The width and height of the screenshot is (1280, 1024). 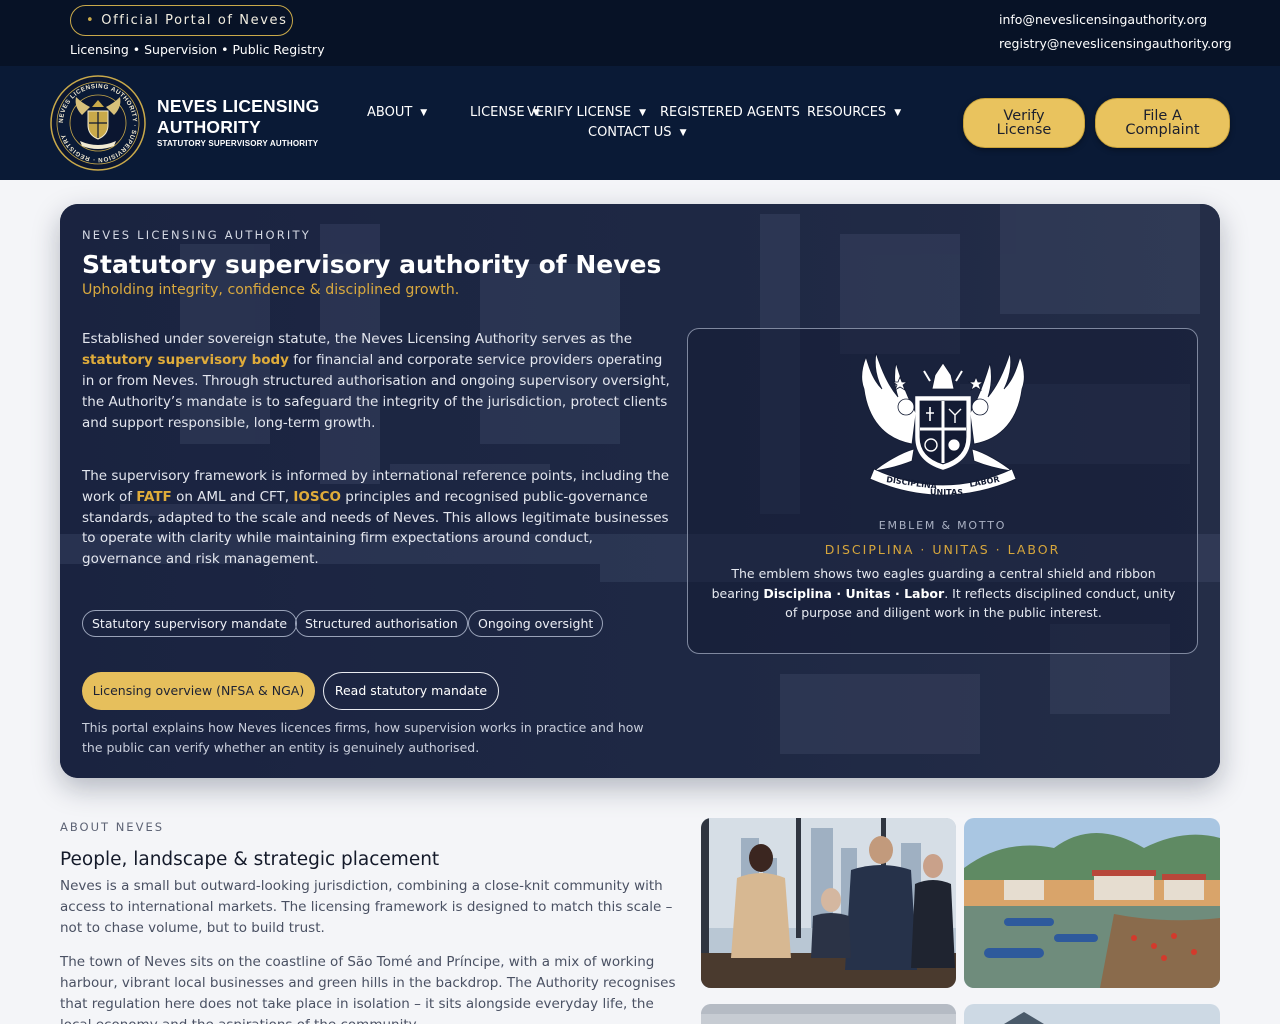 What do you see at coordinates (372, 264) in the screenshot?
I see `hero-title: Statutory supervisory authority of Neves` at bounding box center [372, 264].